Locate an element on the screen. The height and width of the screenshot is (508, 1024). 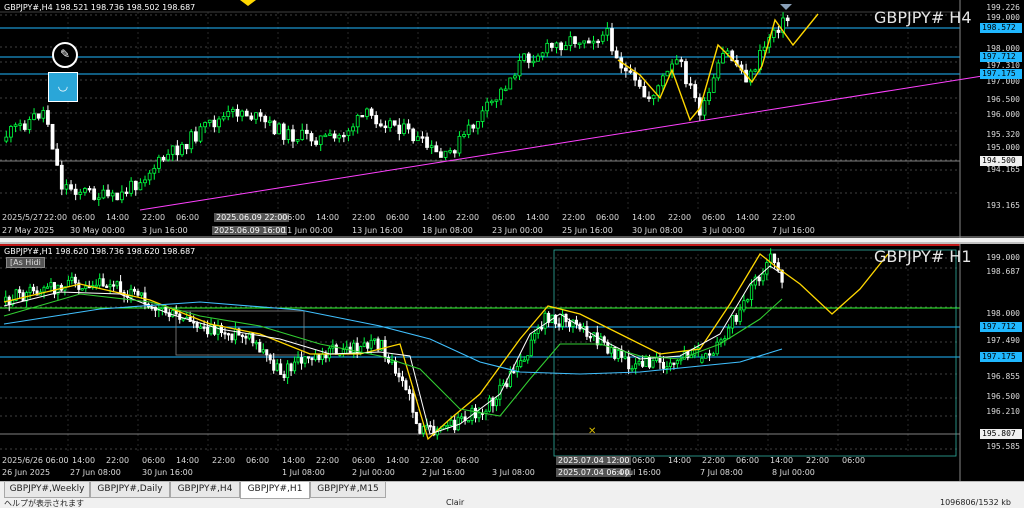
tab-m15: GBPJPY#,M15 is located at coordinates (348, 490).